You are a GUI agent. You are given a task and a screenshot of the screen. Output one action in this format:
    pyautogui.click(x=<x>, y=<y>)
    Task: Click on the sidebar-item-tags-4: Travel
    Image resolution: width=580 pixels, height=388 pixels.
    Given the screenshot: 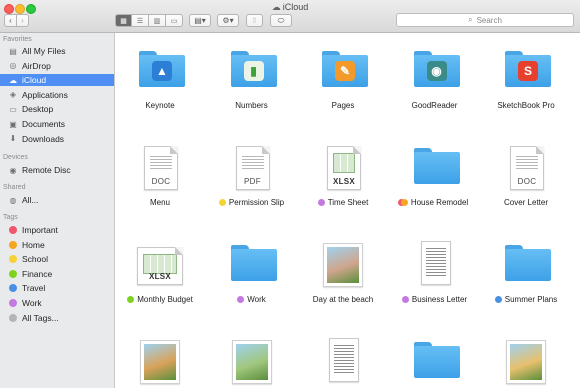 What is the action you would take?
    pyautogui.click(x=57, y=288)
    